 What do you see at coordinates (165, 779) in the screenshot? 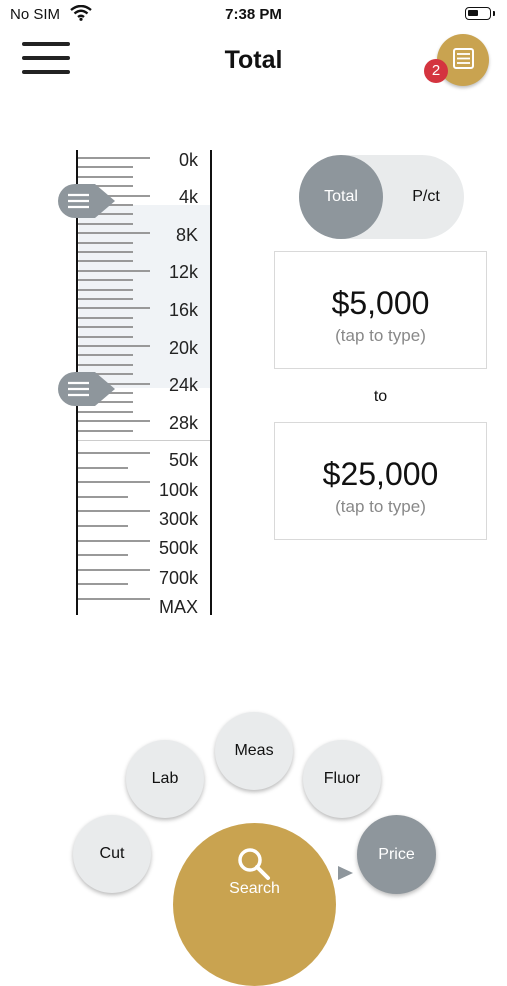
I see `filter-lab-button: Lab` at bounding box center [165, 779].